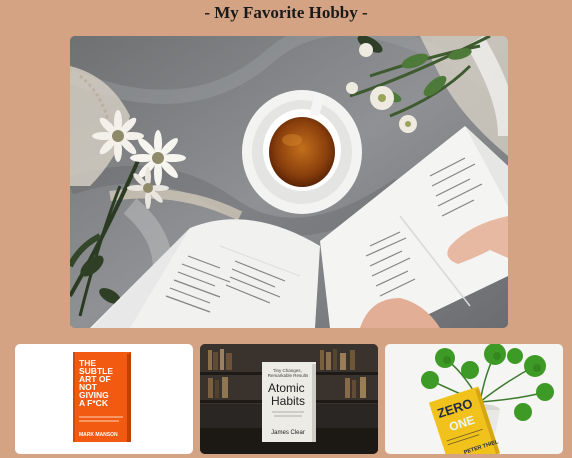 This screenshot has height=458, width=572. Describe the element at coordinates (288, 373) in the screenshot. I see `atomic-habits-tagline: Tiny Changes, Remarkable Results` at that location.